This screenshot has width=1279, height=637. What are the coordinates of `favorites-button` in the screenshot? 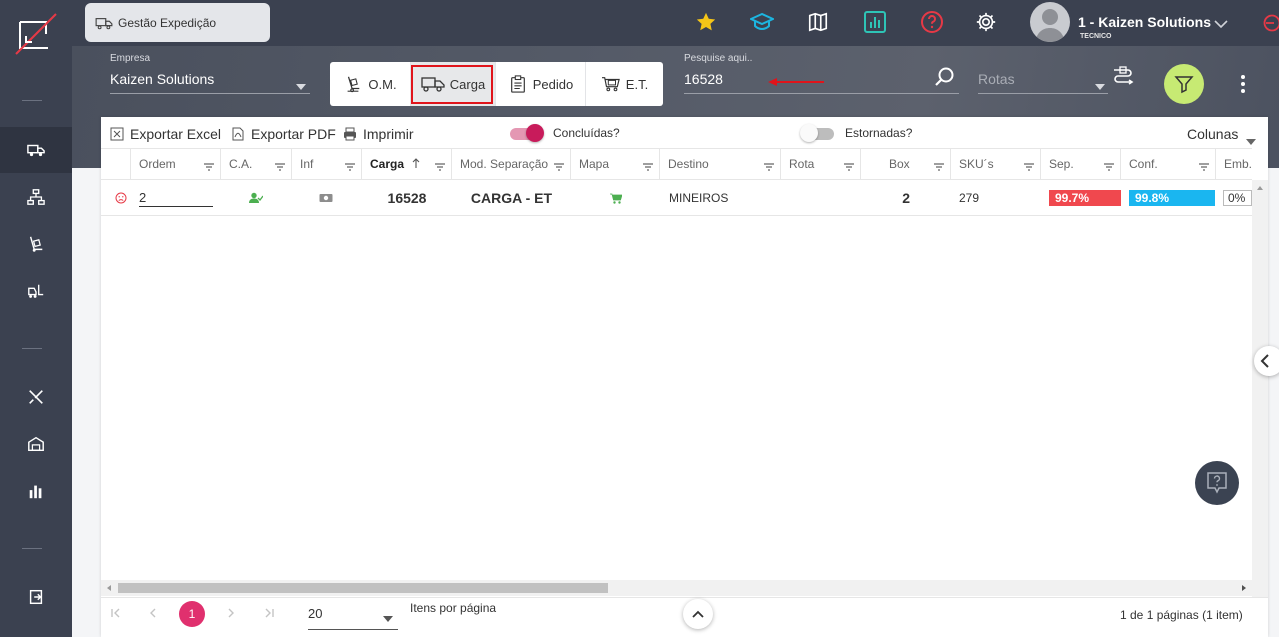 It's located at (706, 22).